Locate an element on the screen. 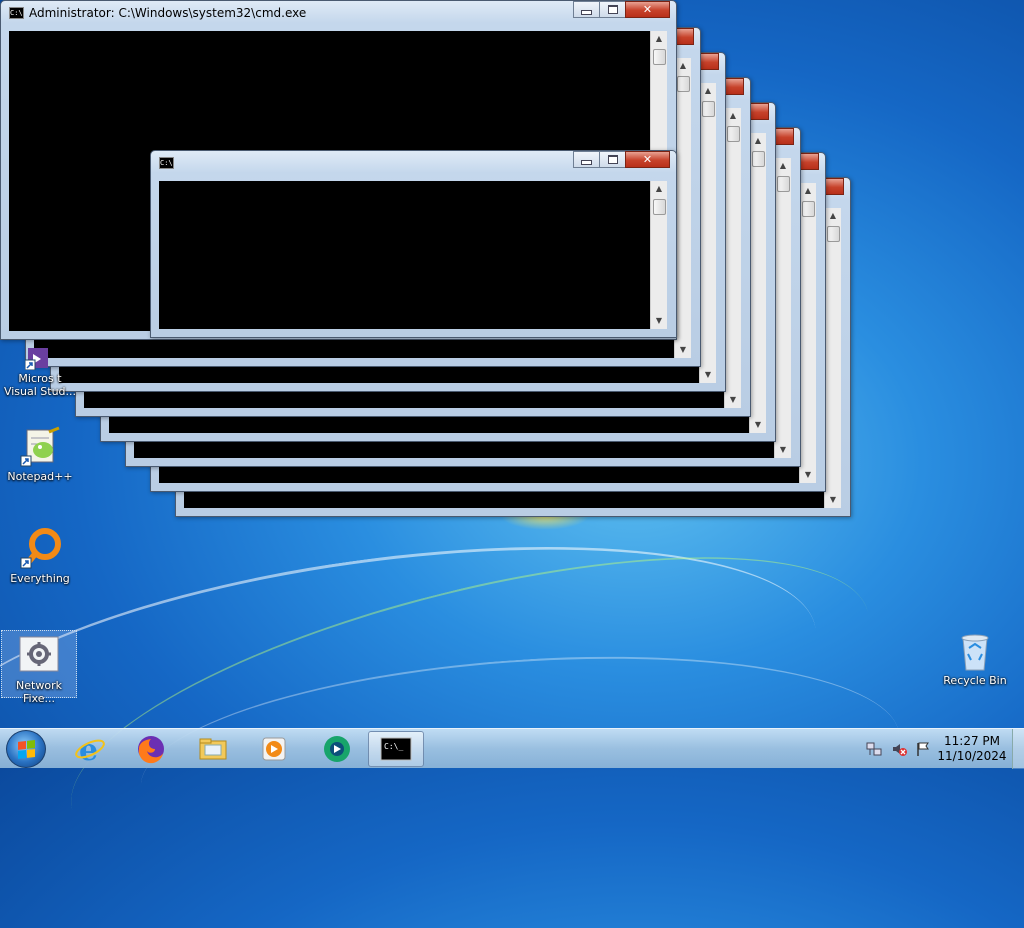  console-output is located at coordinates (404, 255).